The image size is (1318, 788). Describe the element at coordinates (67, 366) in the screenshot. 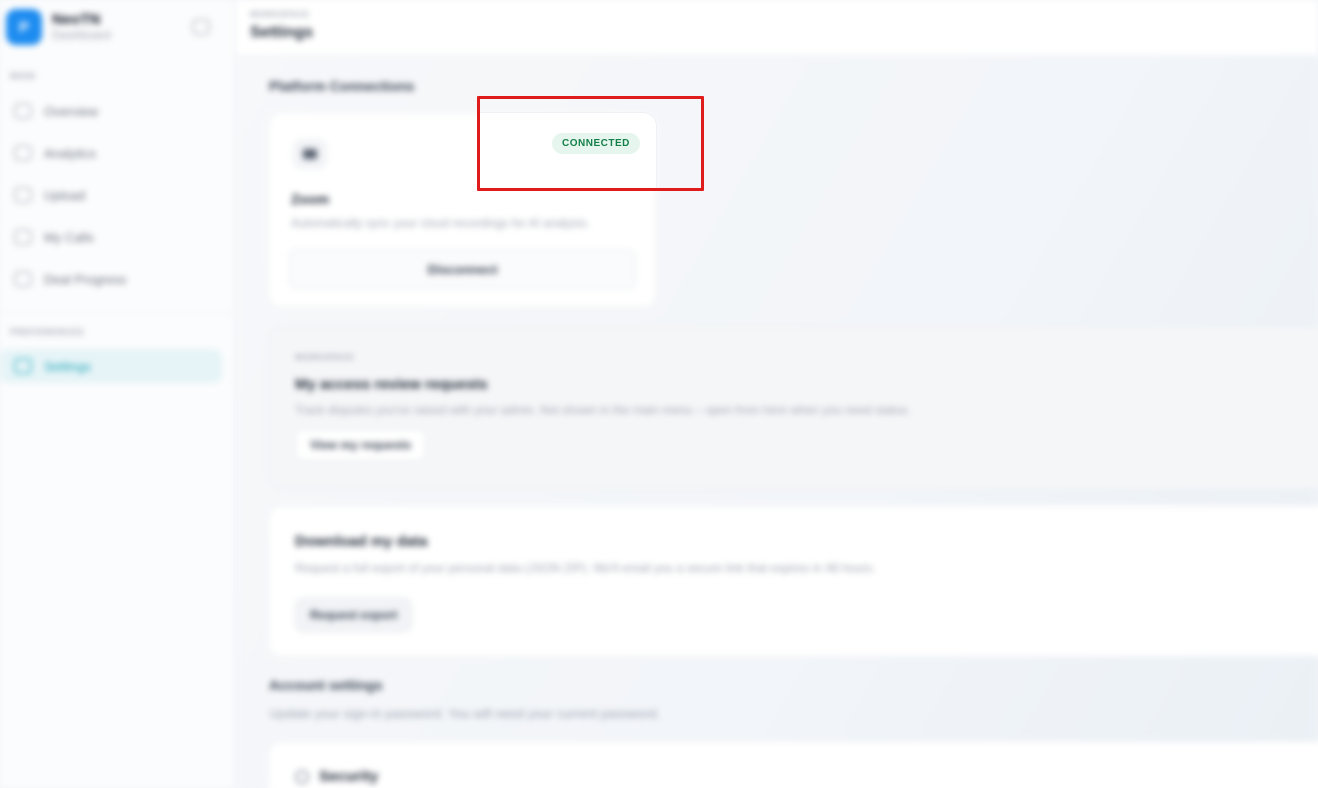

I see `sidebar-item-label: Settings` at that location.